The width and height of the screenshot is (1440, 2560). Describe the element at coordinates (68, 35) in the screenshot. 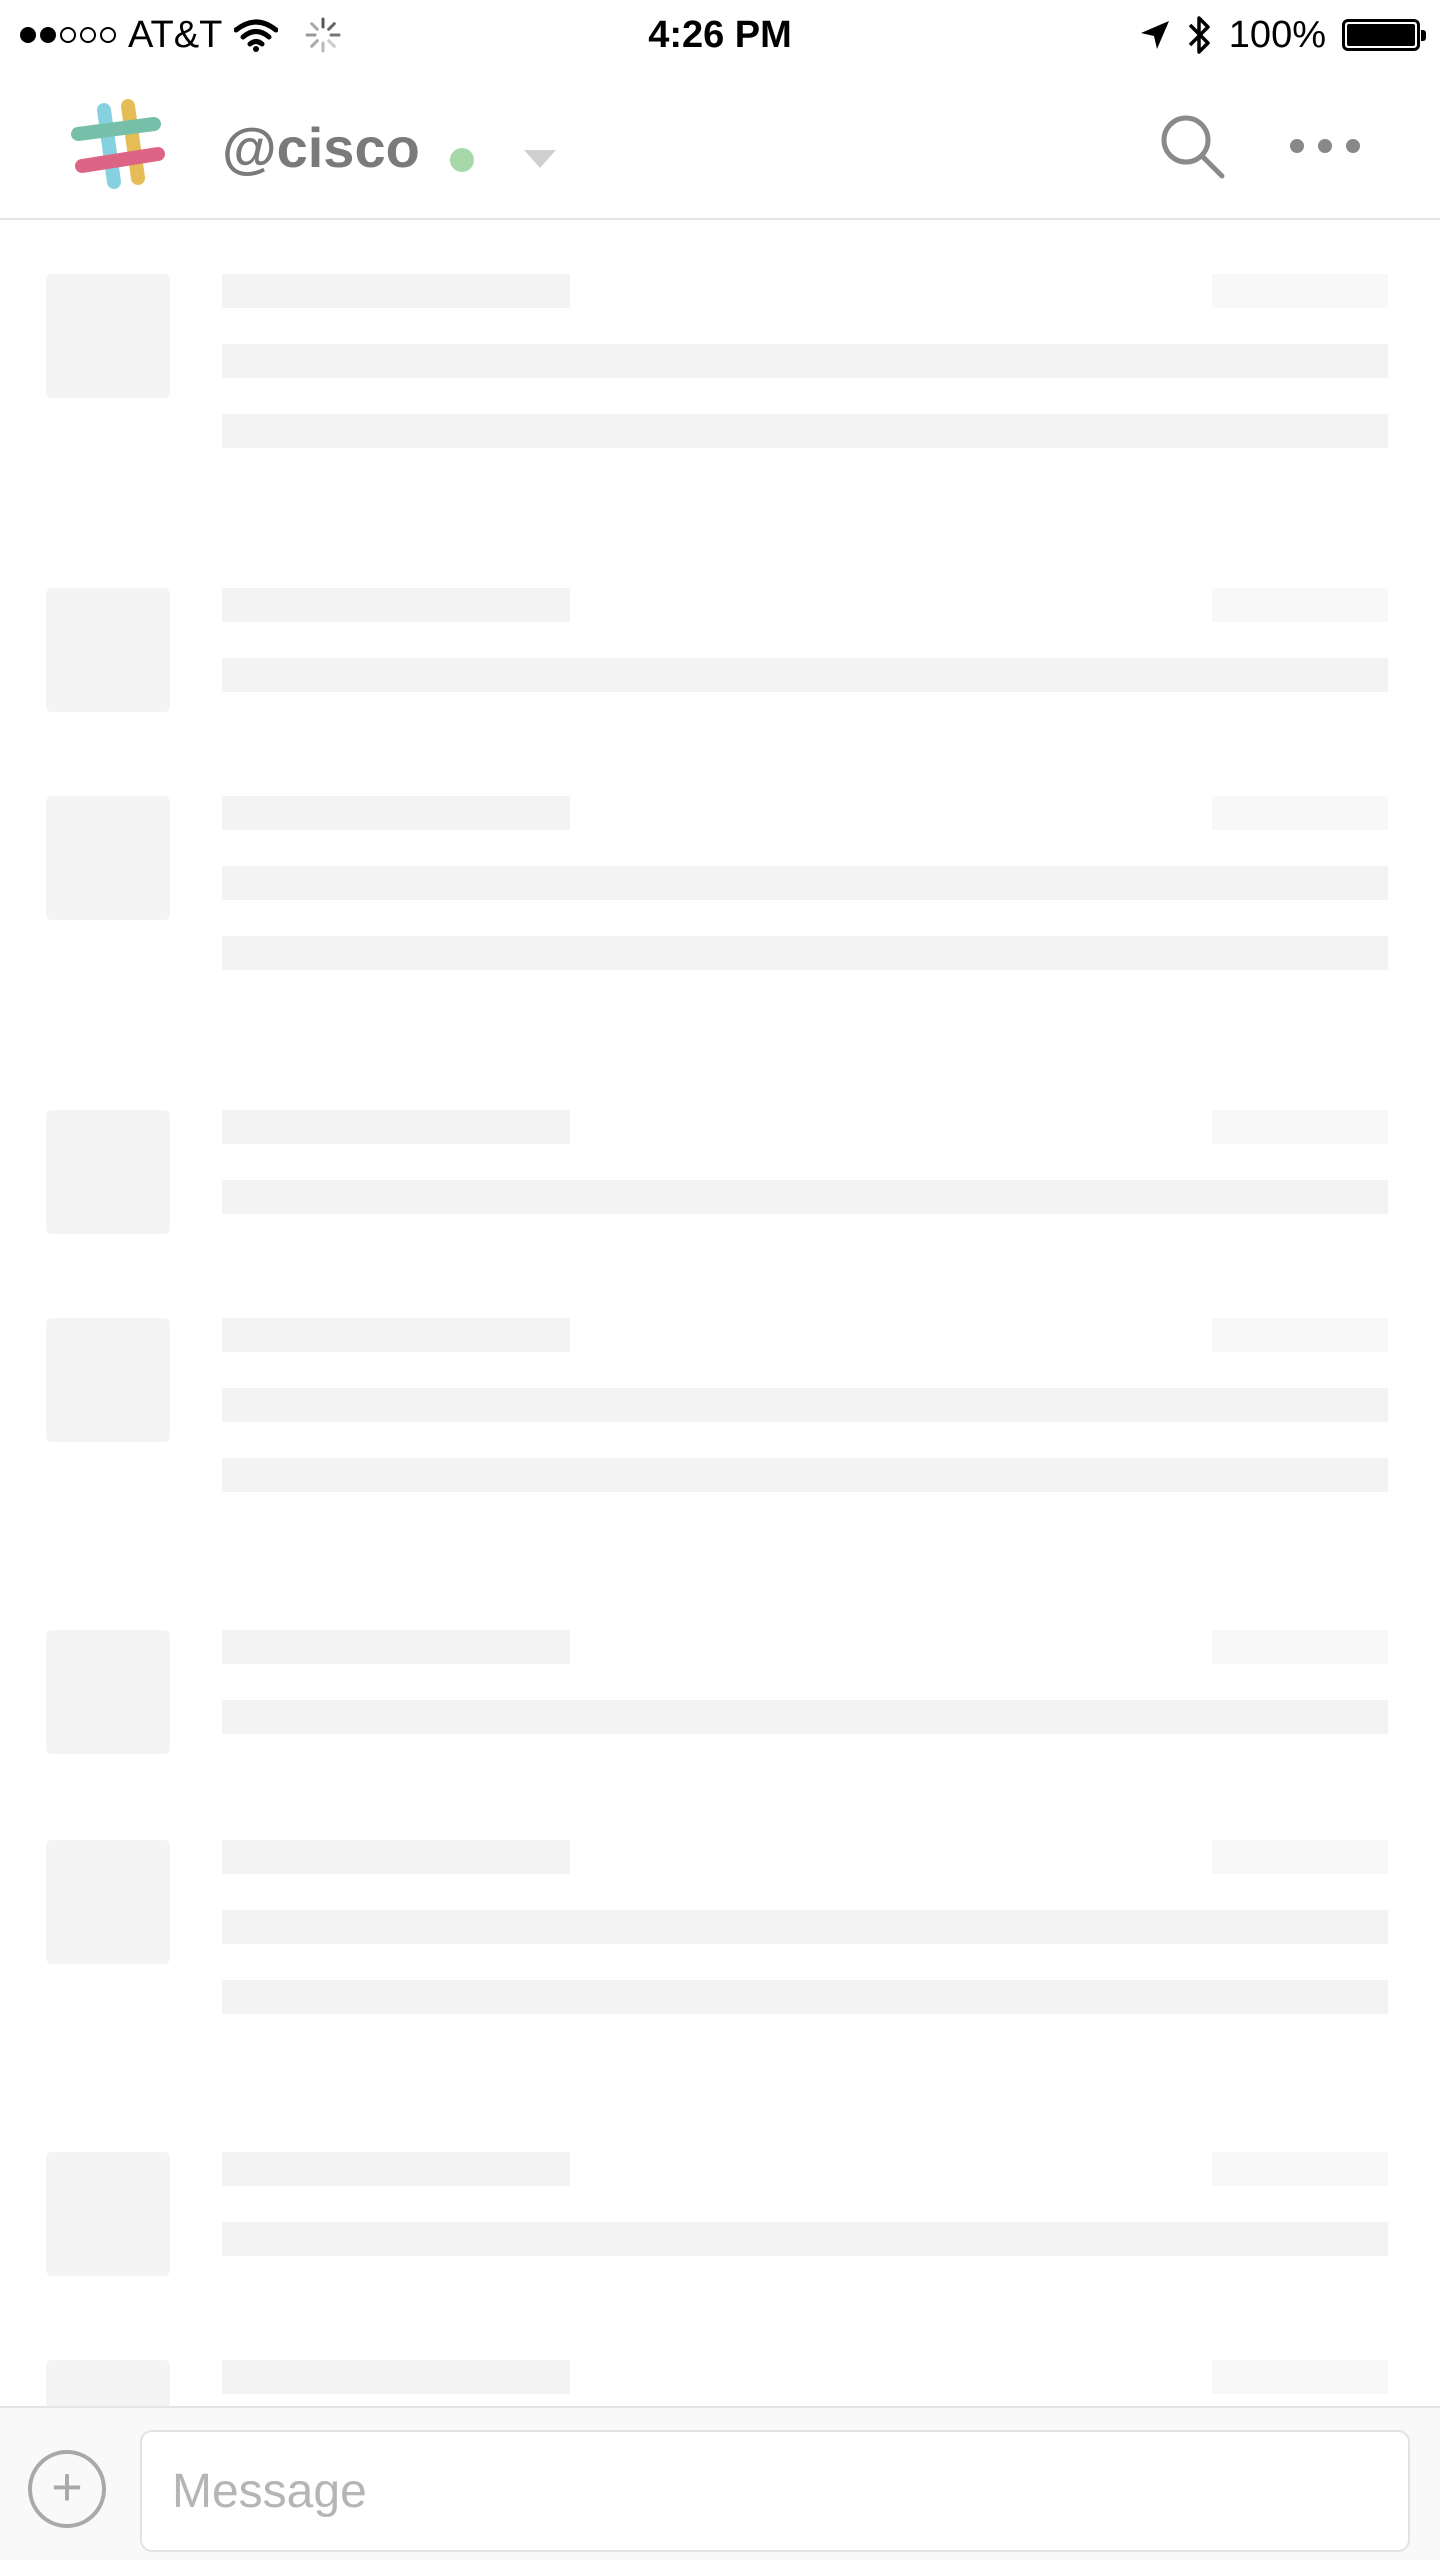

I see `signal-strength-icon` at that location.